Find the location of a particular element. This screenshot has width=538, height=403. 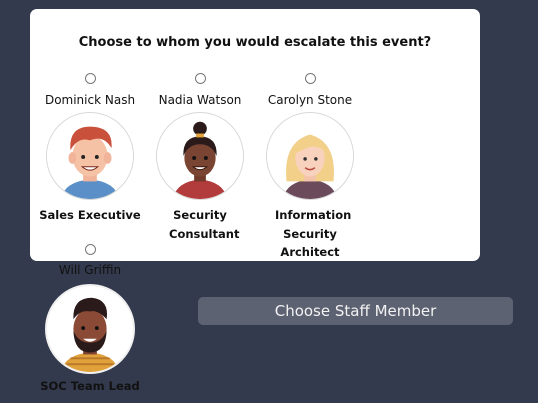

staff-role: Sales Executive is located at coordinates (90, 215).